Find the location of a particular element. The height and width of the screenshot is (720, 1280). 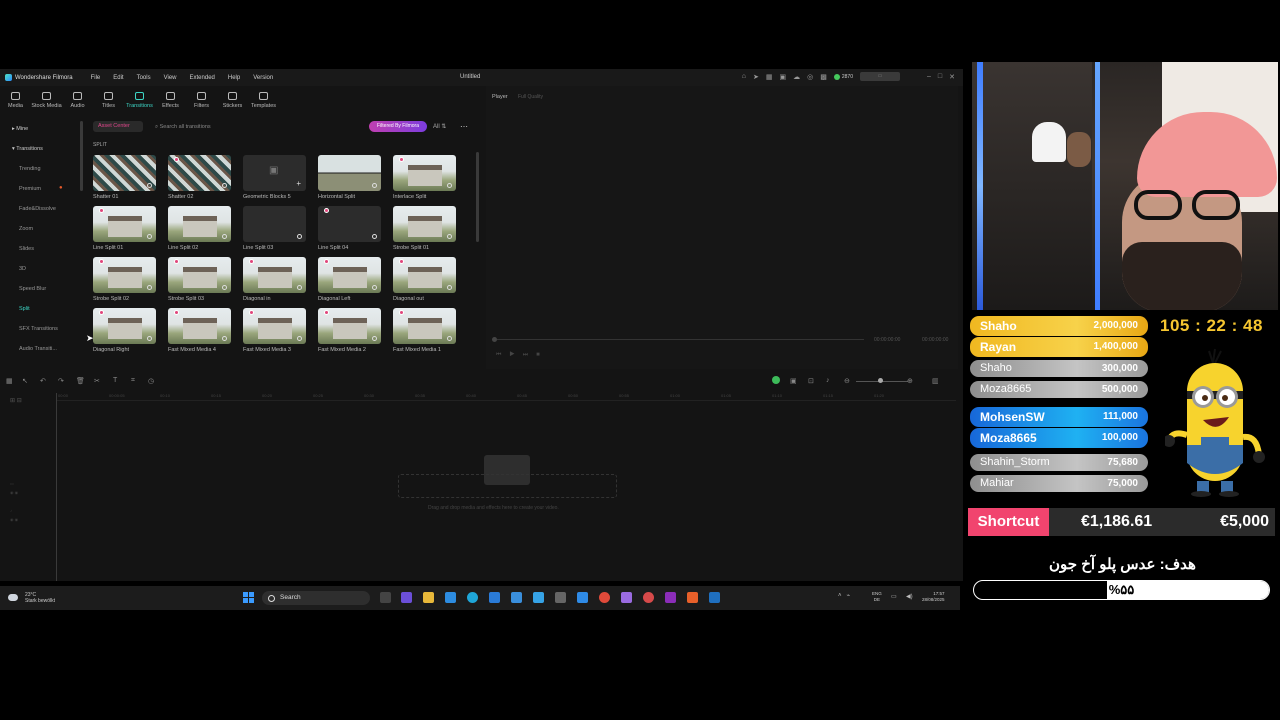

sidebar-item-premium: Premium is located at coordinates (30, 189).